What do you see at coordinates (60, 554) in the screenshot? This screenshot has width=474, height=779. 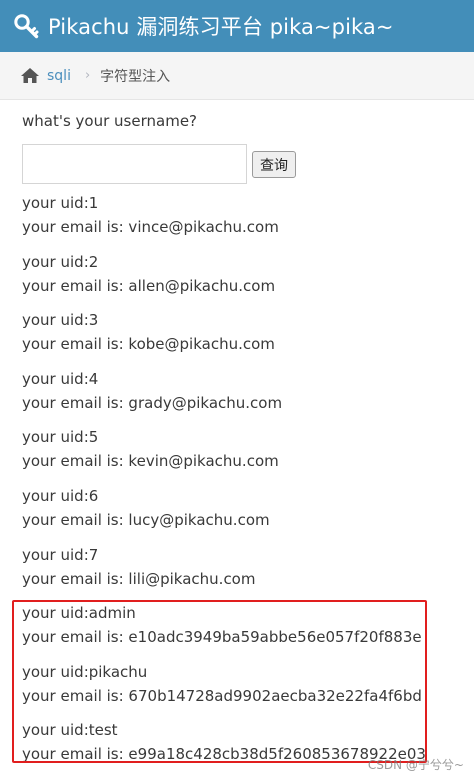 I see `result-uid: your uid:7` at bounding box center [60, 554].